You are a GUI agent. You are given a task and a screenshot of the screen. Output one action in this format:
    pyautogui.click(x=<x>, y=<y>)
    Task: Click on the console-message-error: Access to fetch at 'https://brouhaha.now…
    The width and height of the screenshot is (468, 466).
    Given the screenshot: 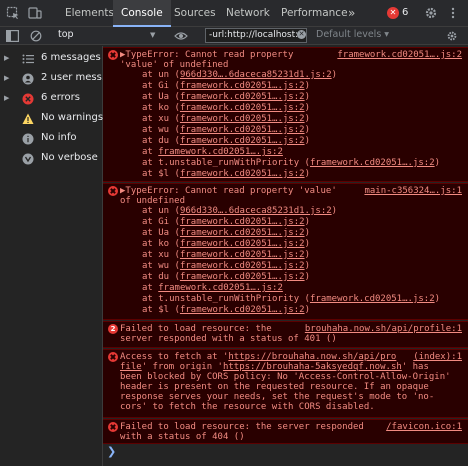 What is the action you would take?
    pyautogui.click(x=285, y=383)
    